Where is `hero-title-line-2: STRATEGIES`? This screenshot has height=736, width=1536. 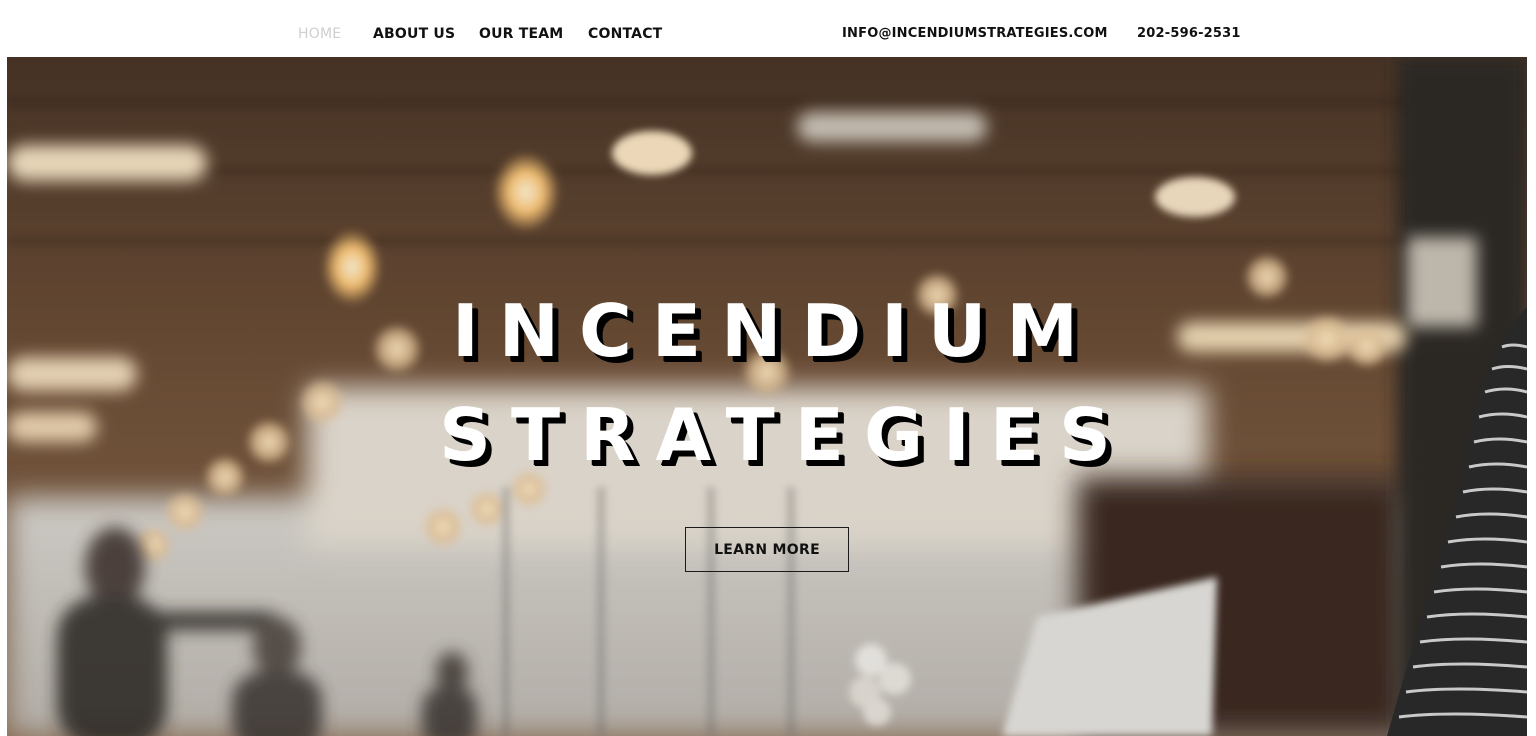
hero-title-line-2: STRATEGIES is located at coordinates (785, 435).